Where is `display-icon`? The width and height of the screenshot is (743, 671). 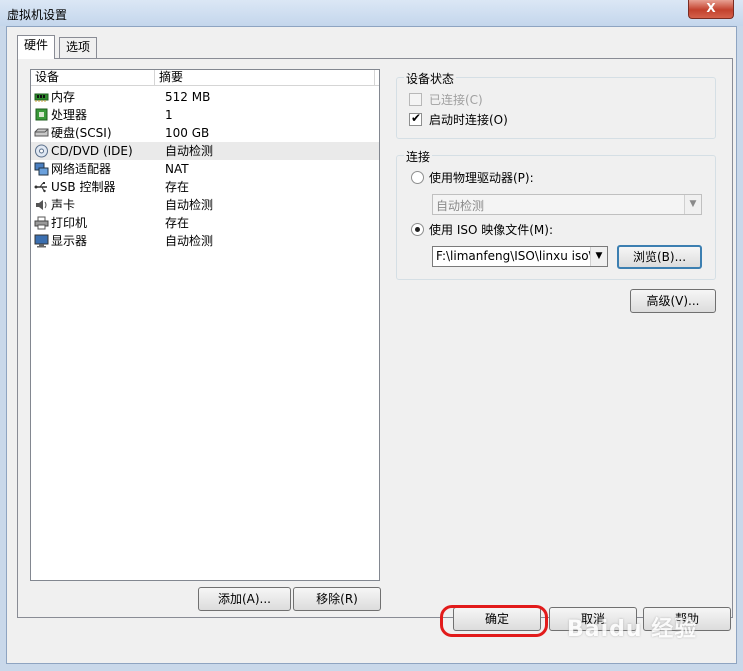 display-icon is located at coordinates (41, 241).